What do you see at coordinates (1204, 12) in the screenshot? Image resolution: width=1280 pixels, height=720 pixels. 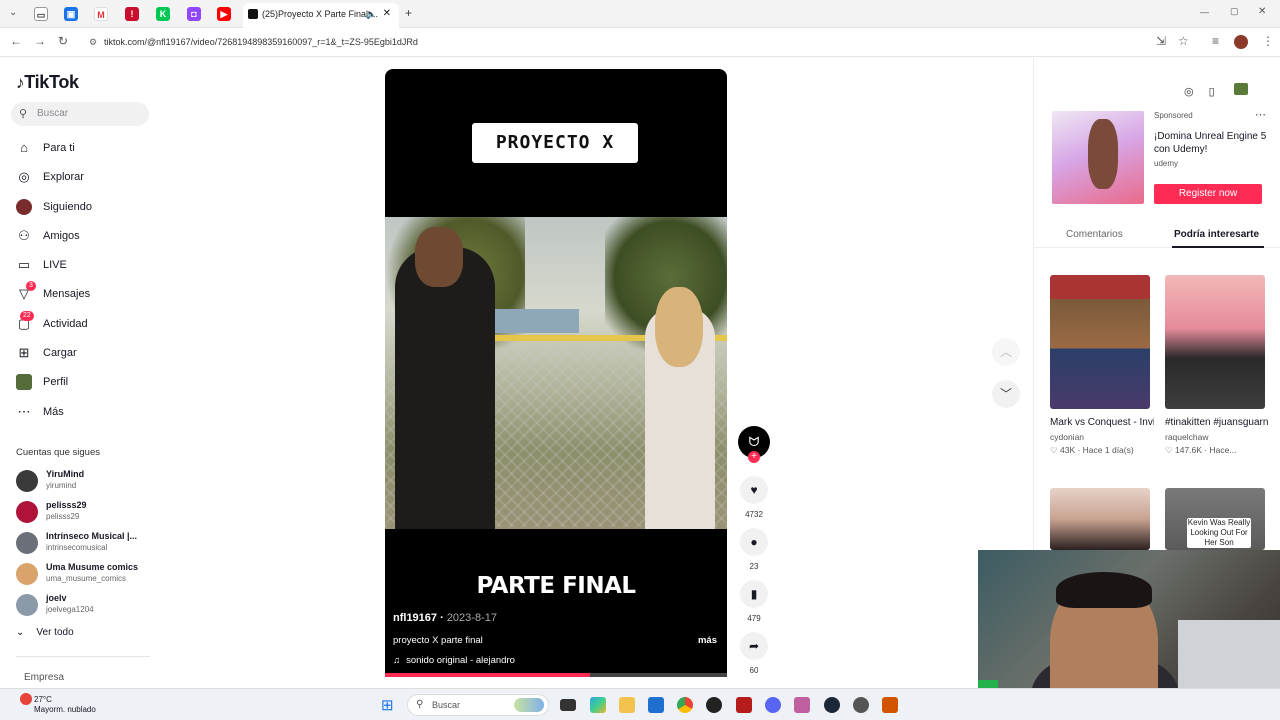 I see `minimize-icon: —` at bounding box center [1204, 12].